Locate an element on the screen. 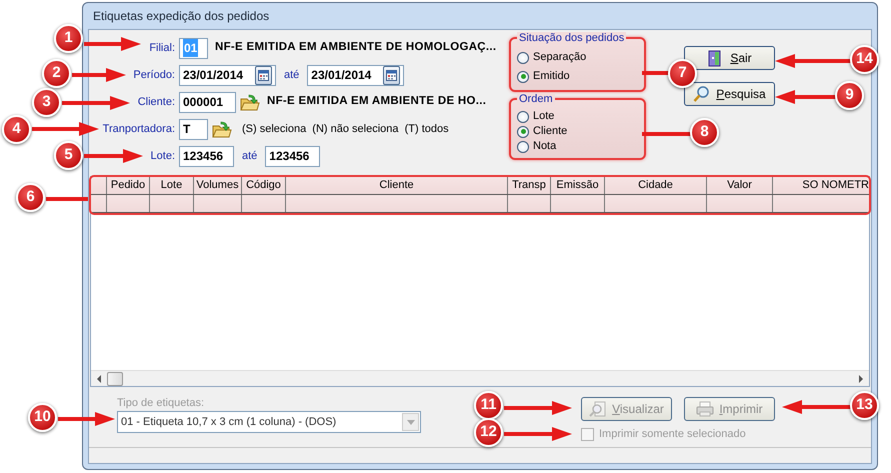 The height and width of the screenshot is (473, 891). client-field: 000001 is located at coordinates (207, 102).